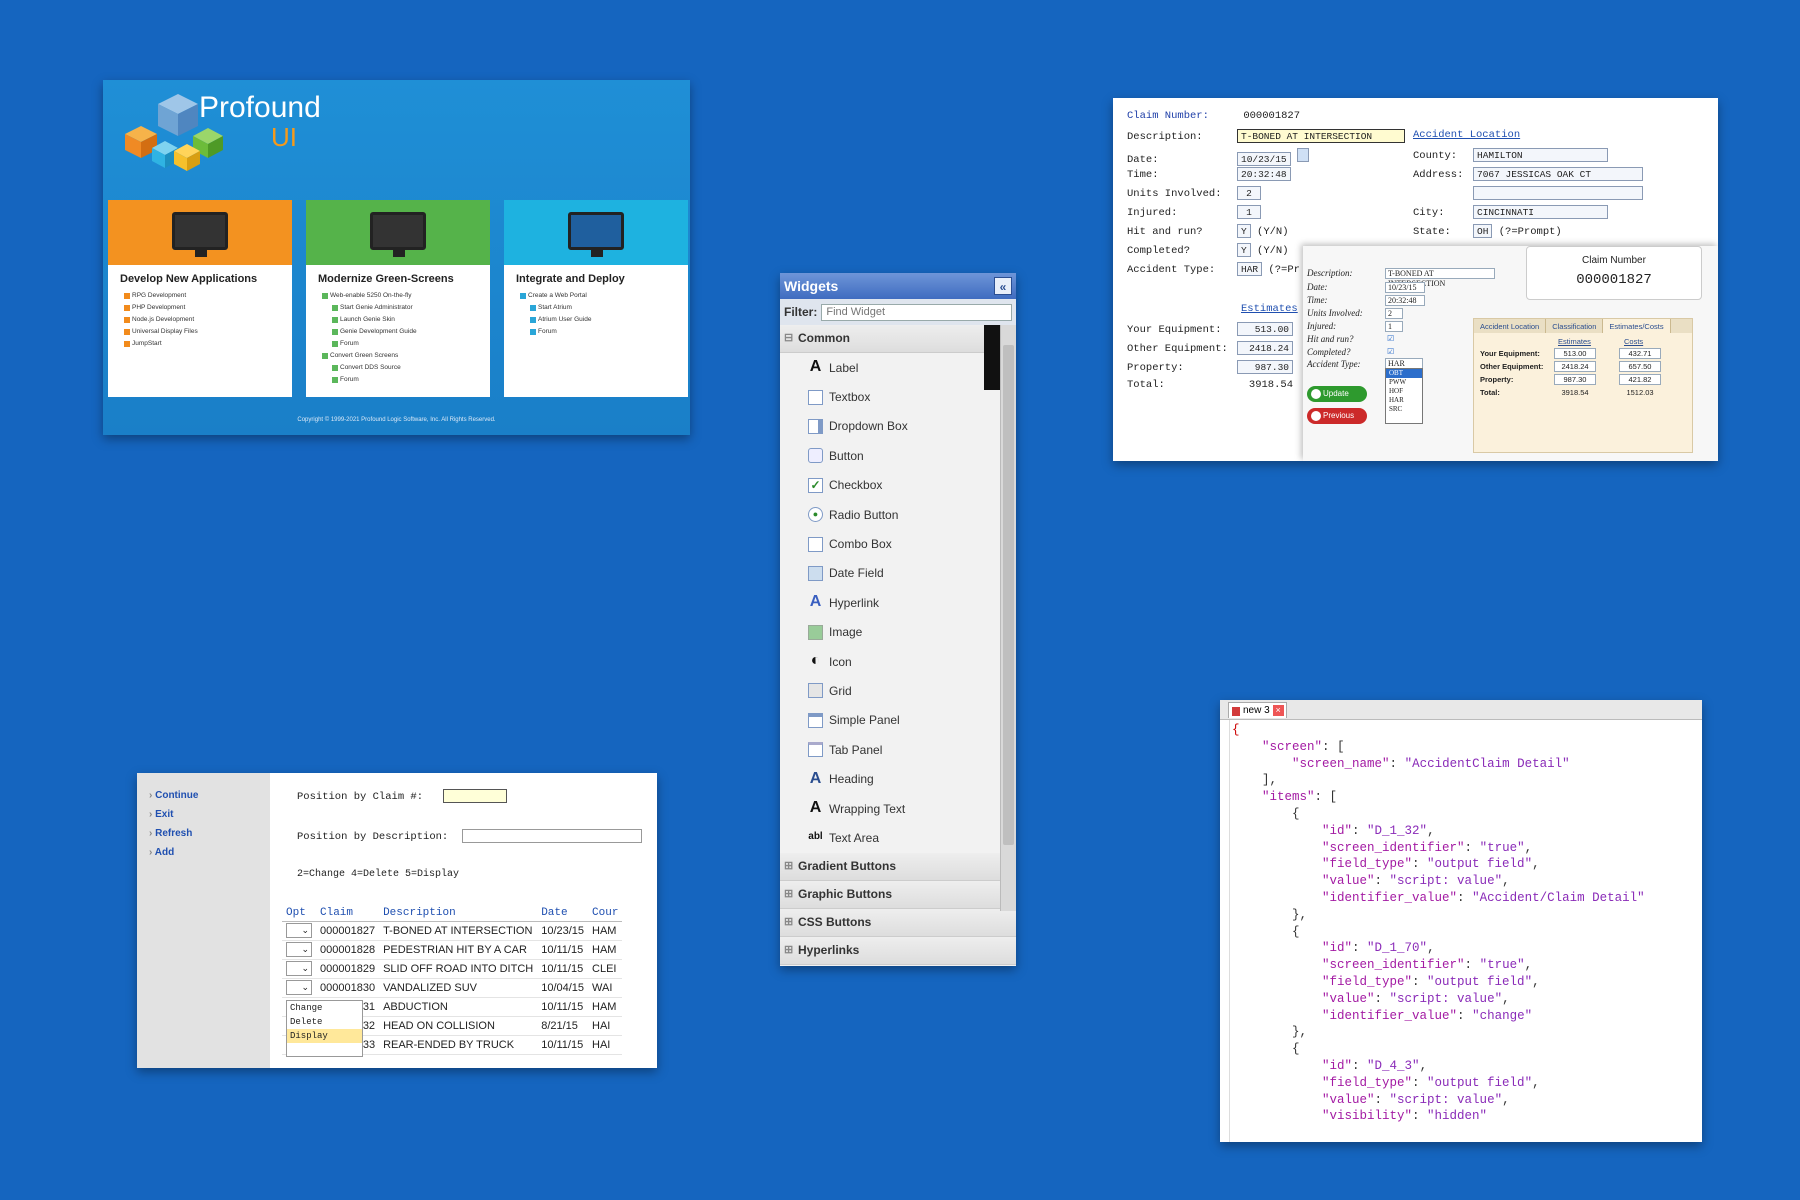  I want to click on state-input: OH, so click(1483, 231).